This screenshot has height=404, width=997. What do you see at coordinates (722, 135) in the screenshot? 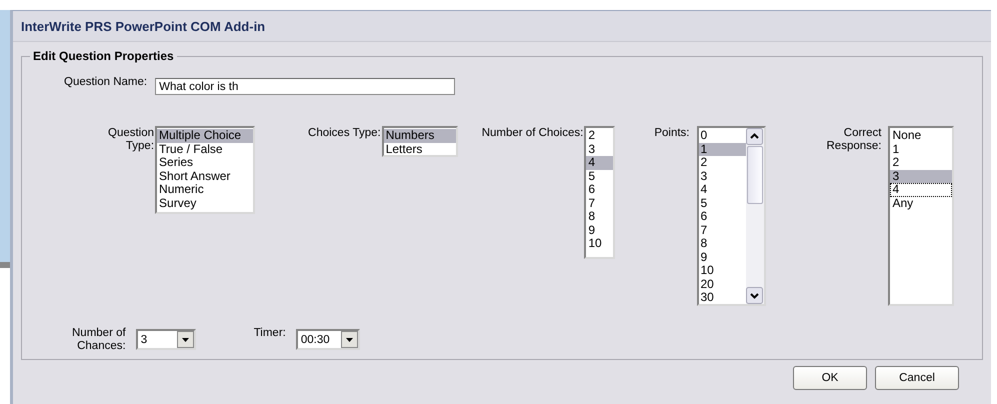
I see `list-item: 0` at bounding box center [722, 135].